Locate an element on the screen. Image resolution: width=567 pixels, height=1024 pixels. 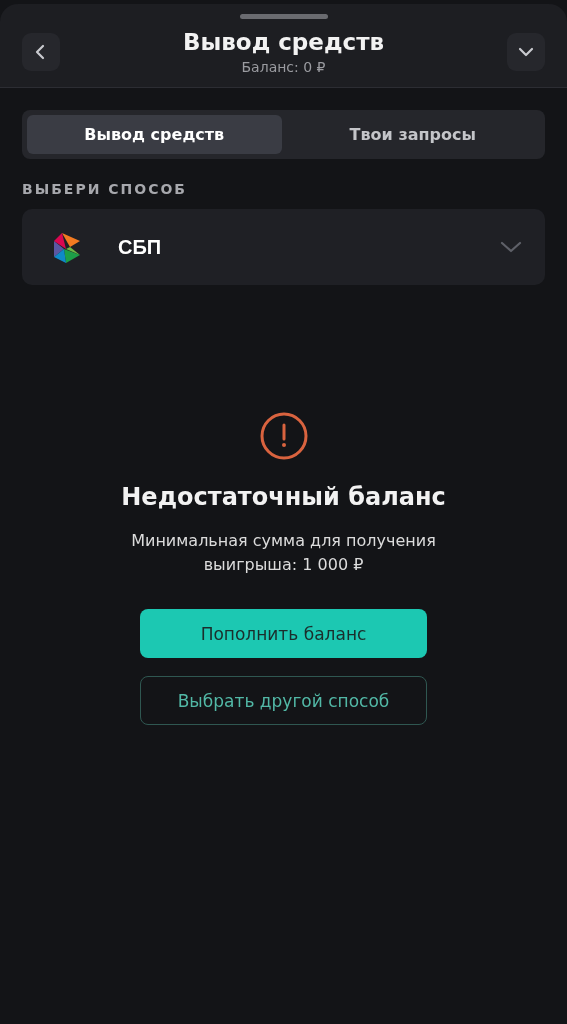
balance-text: Баланс: 0 ₽ is located at coordinates (283, 67).